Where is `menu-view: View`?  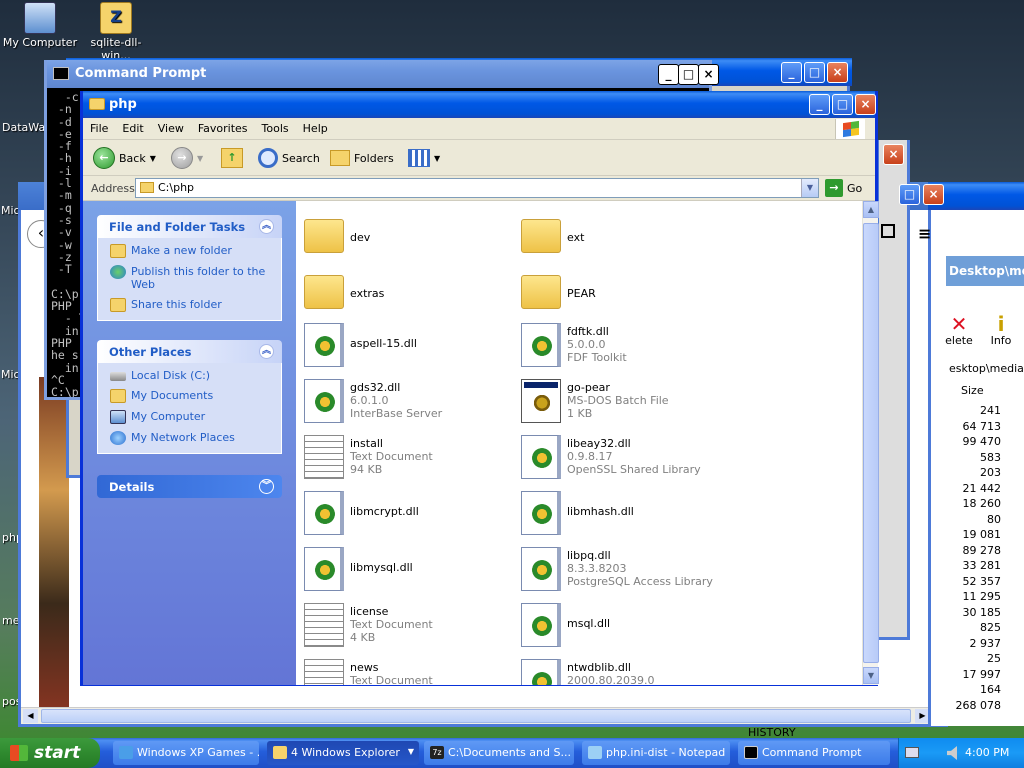 menu-view: View is located at coordinates (171, 126).